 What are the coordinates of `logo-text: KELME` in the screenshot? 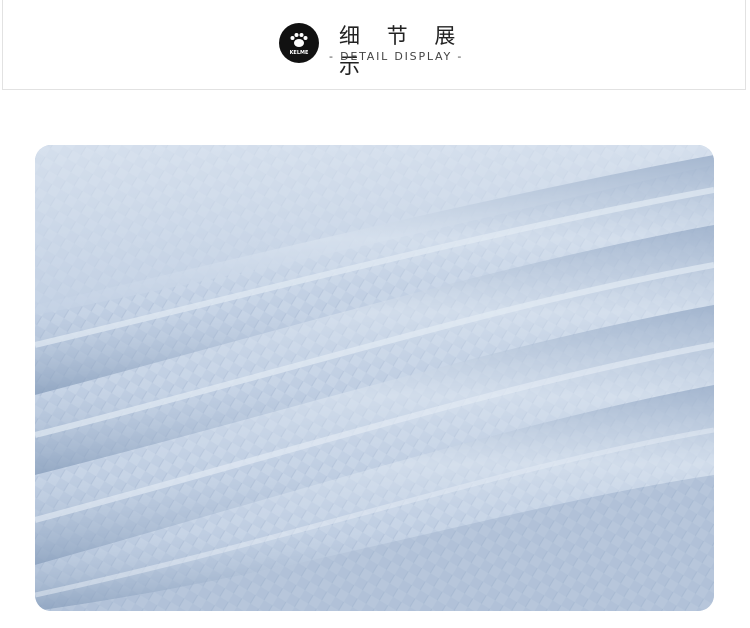 It's located at (299, 53).